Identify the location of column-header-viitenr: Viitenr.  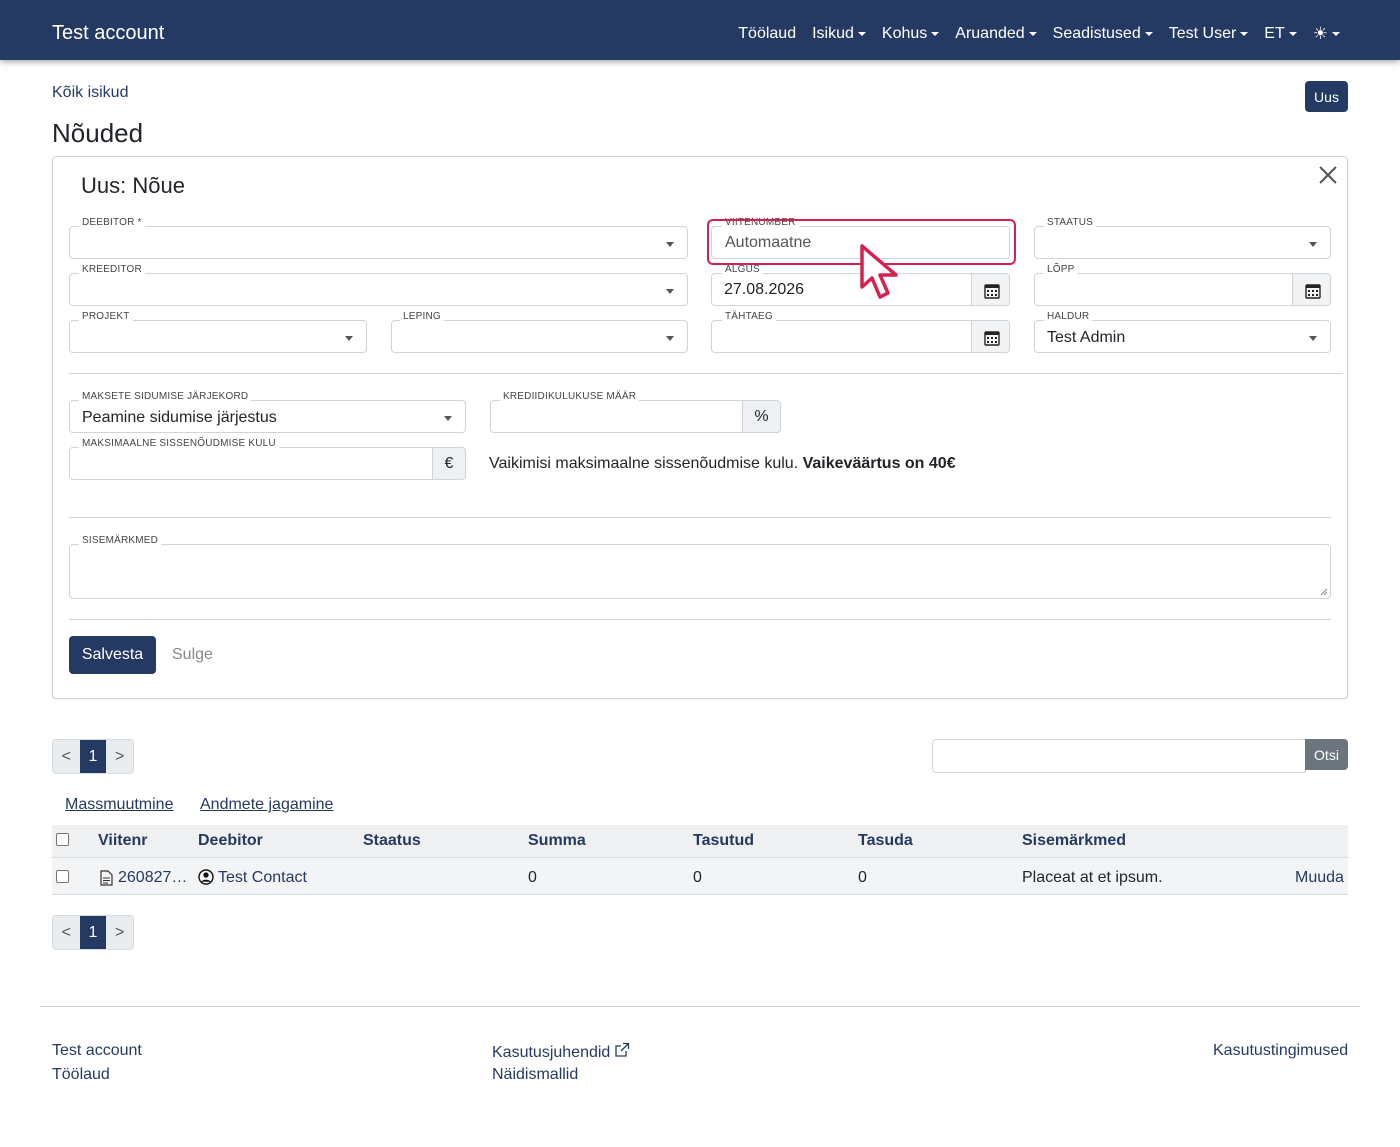
(123, 841).